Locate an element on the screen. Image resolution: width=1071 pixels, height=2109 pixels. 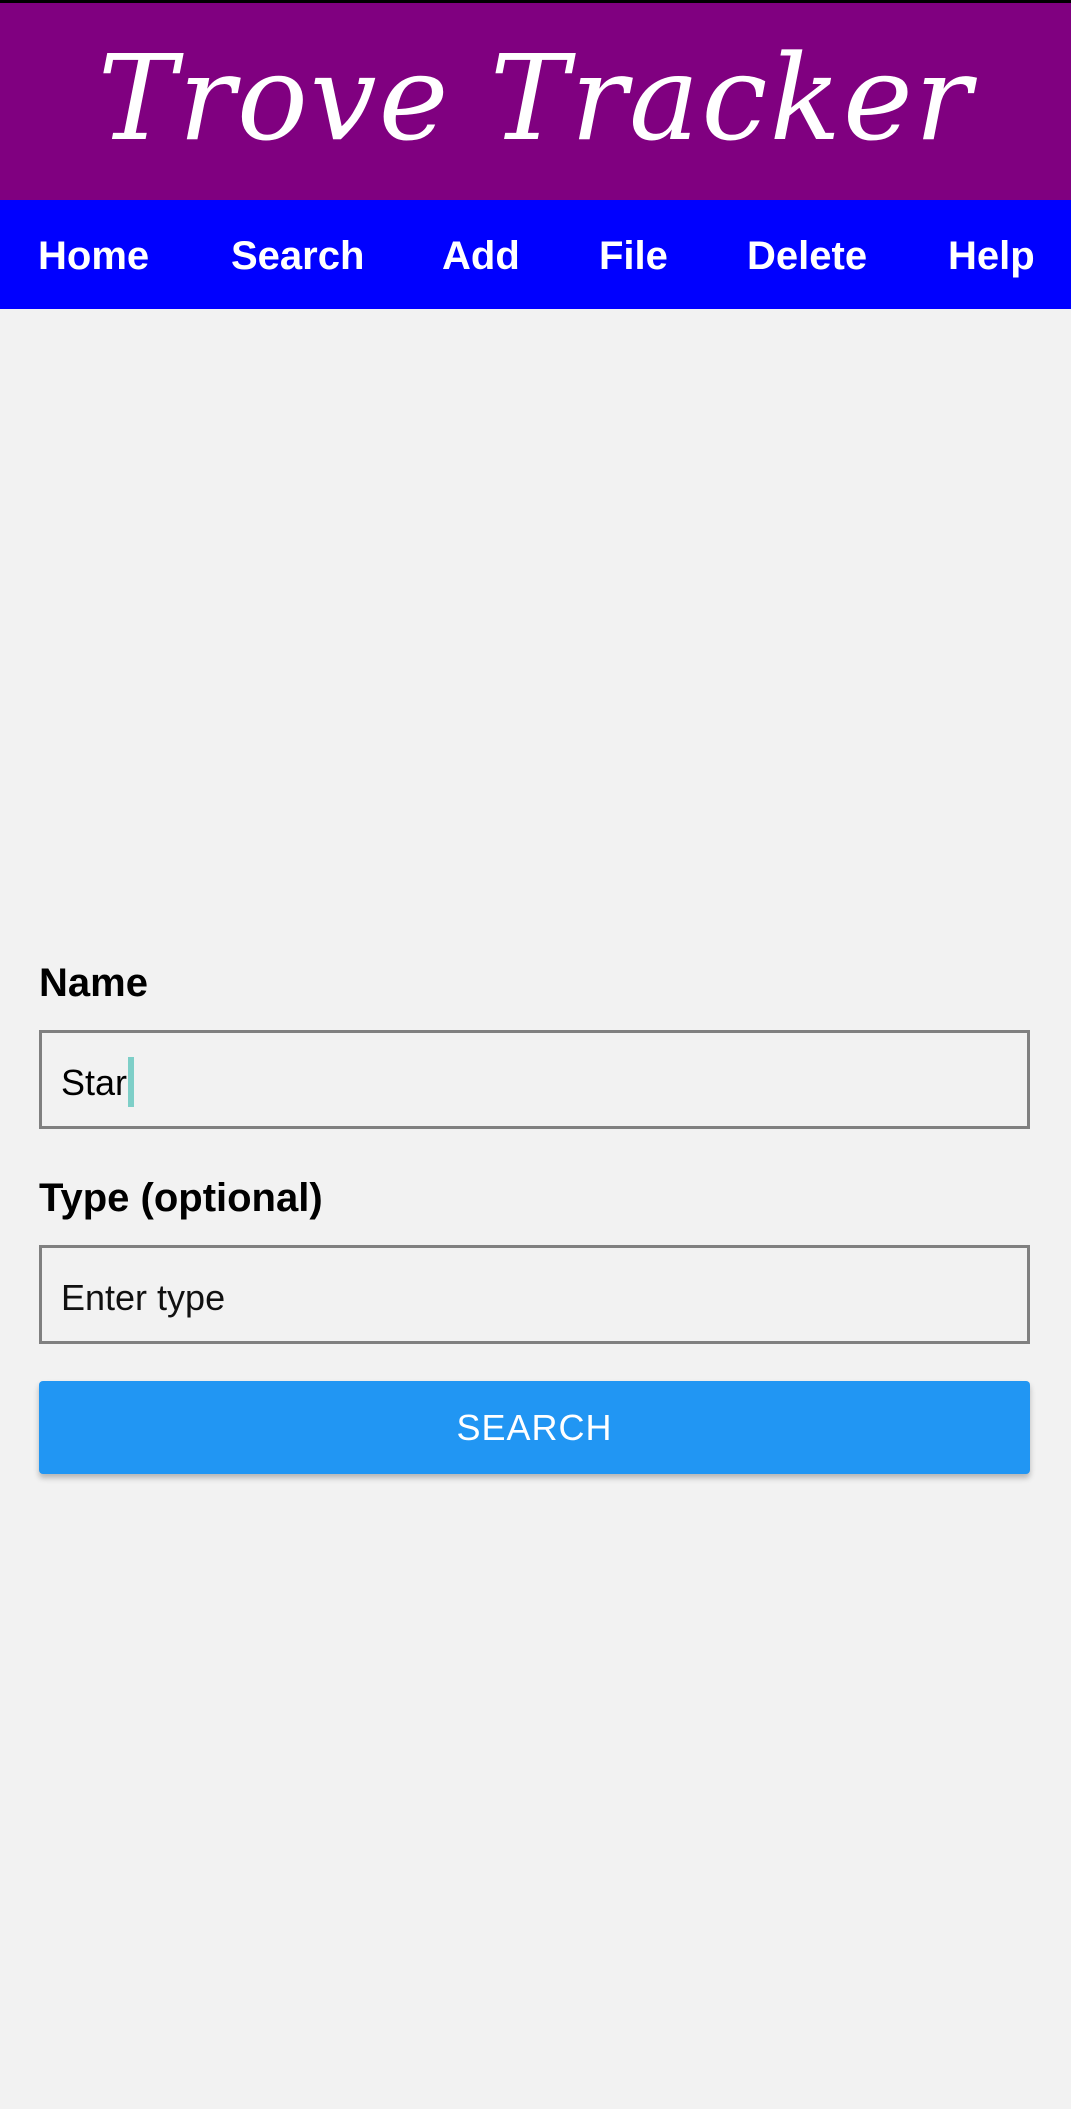
nav-item-delete: Delete is located at coordinates (807, 254).